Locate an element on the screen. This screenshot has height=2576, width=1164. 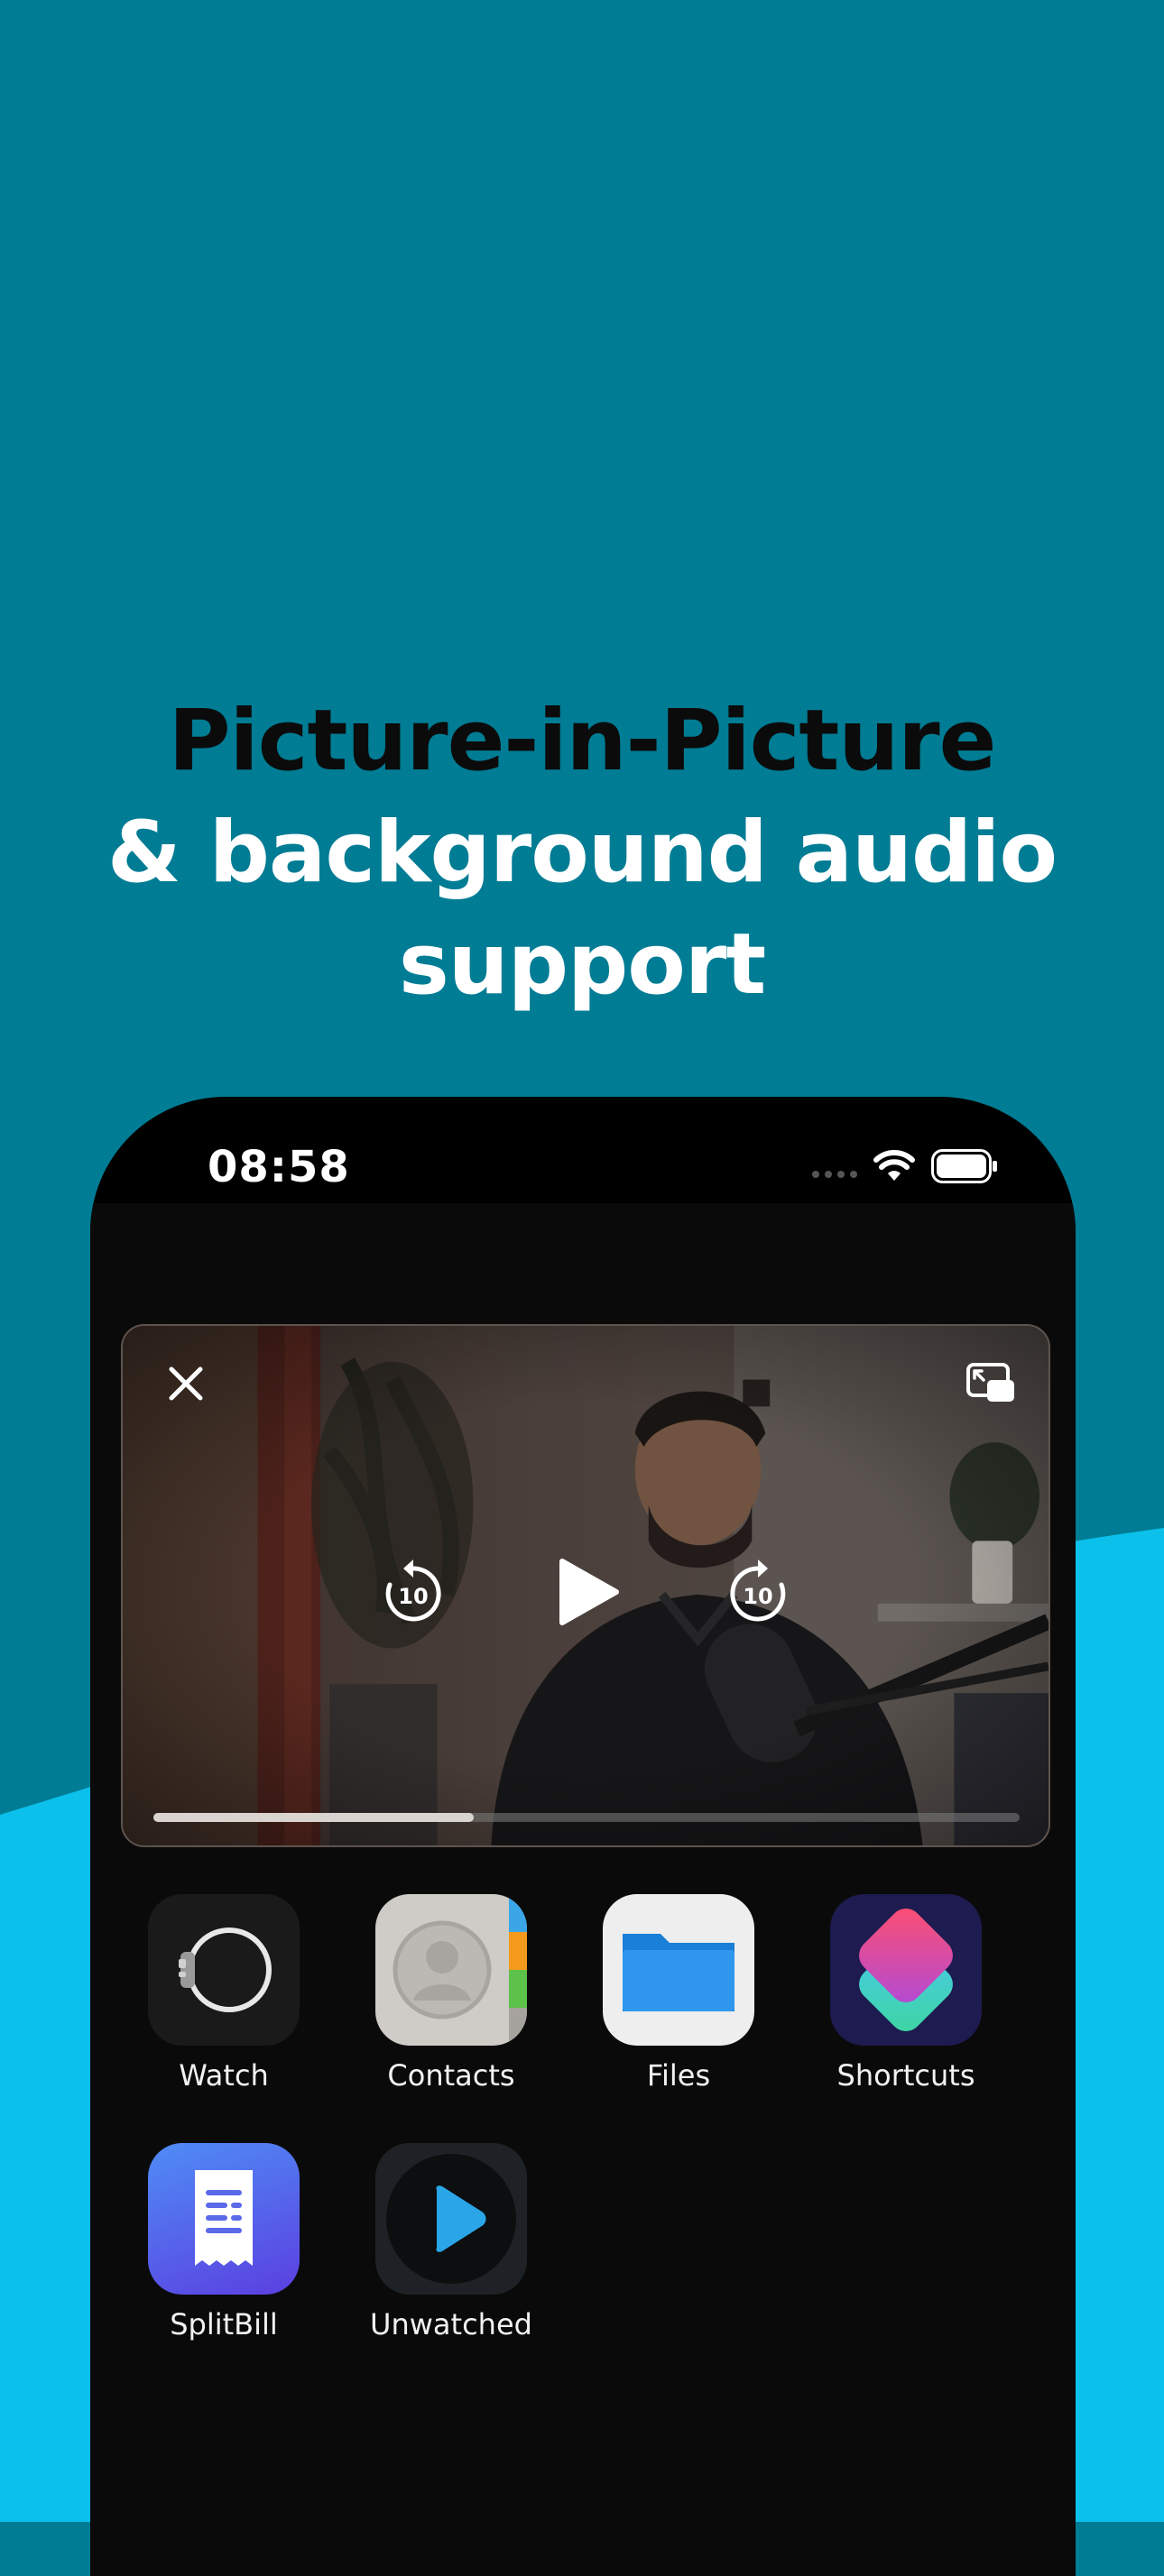
skip-forward-label: 10 is located at coordinates (757, 1596).